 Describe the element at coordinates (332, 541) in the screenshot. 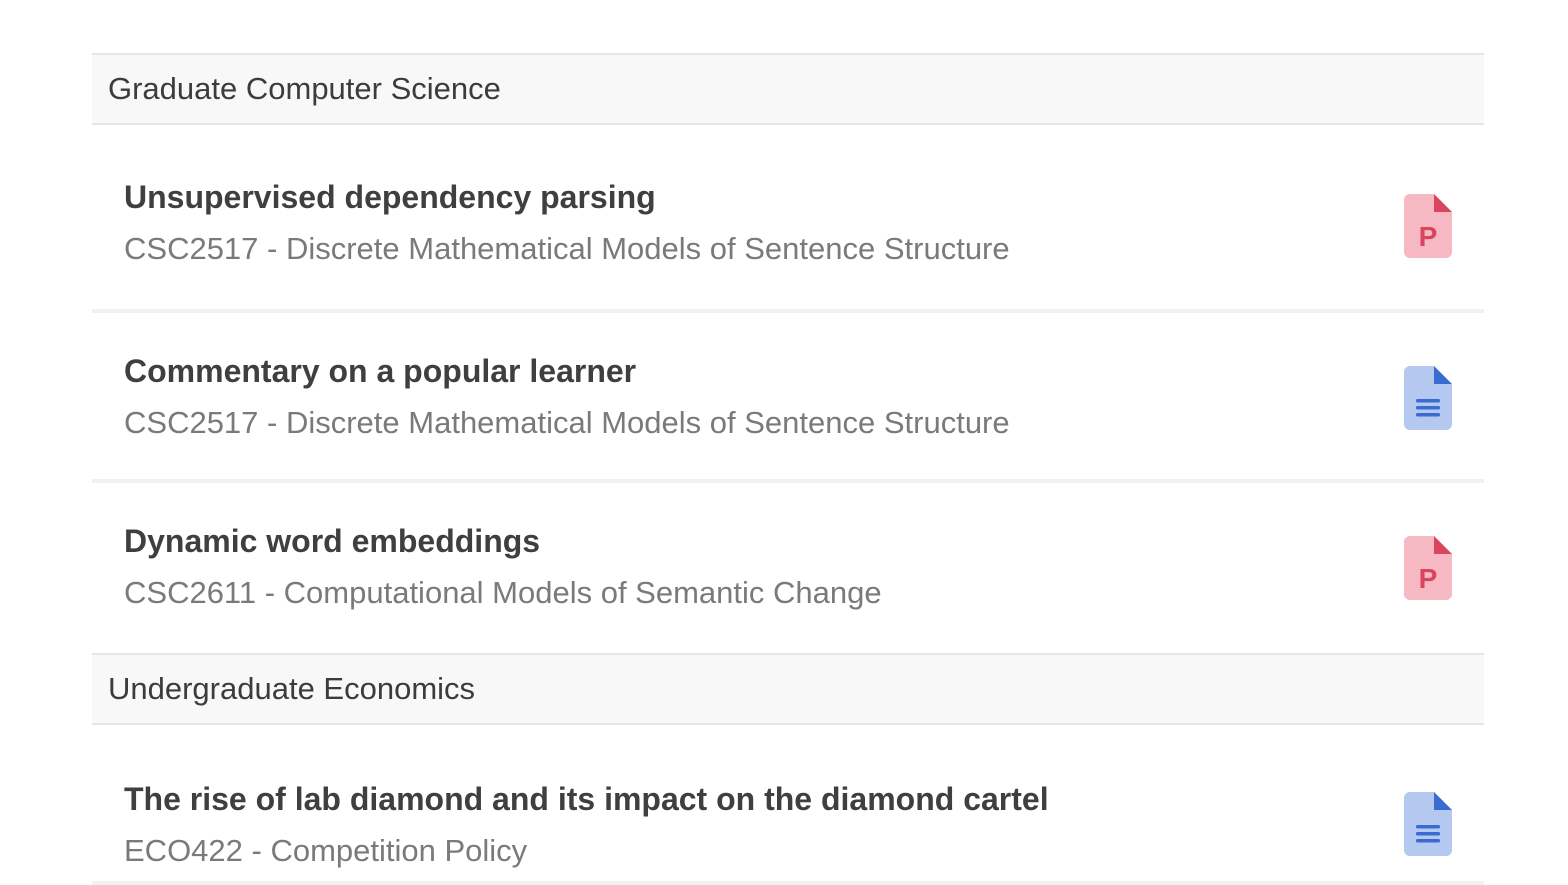

I see `item-title: Dynamic word embeddings` at that location.